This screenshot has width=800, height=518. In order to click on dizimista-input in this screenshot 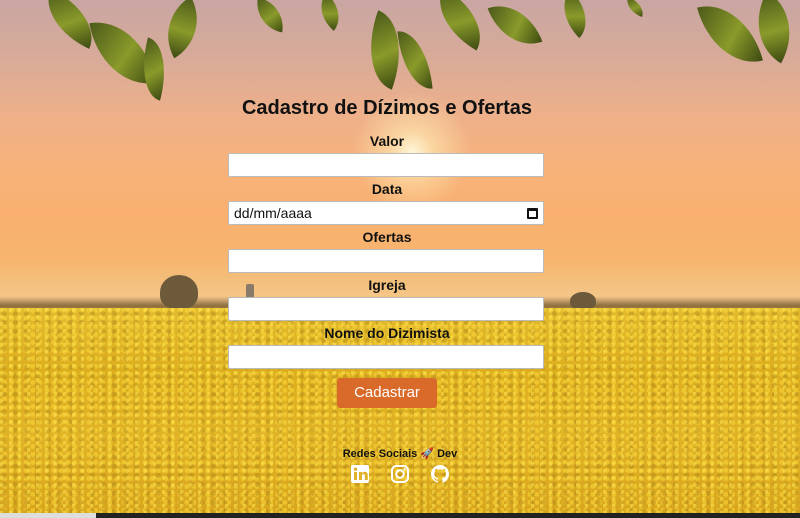, I will do `click(386, 357)`.